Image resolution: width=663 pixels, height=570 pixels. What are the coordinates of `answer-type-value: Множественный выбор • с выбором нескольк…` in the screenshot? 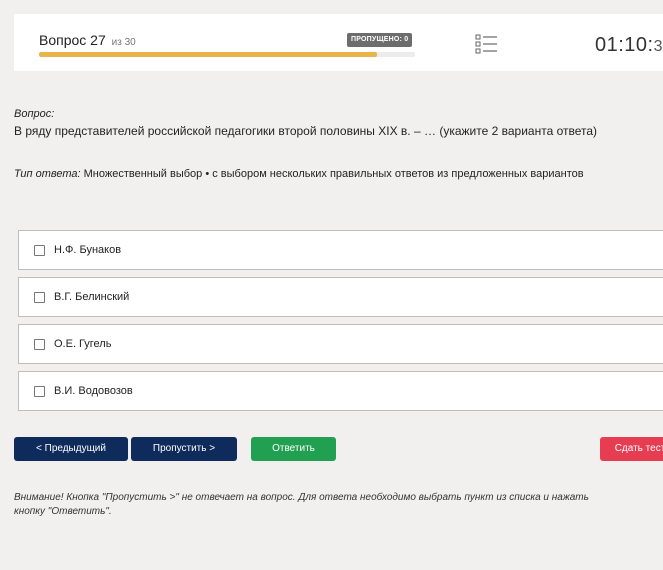 It's located at (333, 174).